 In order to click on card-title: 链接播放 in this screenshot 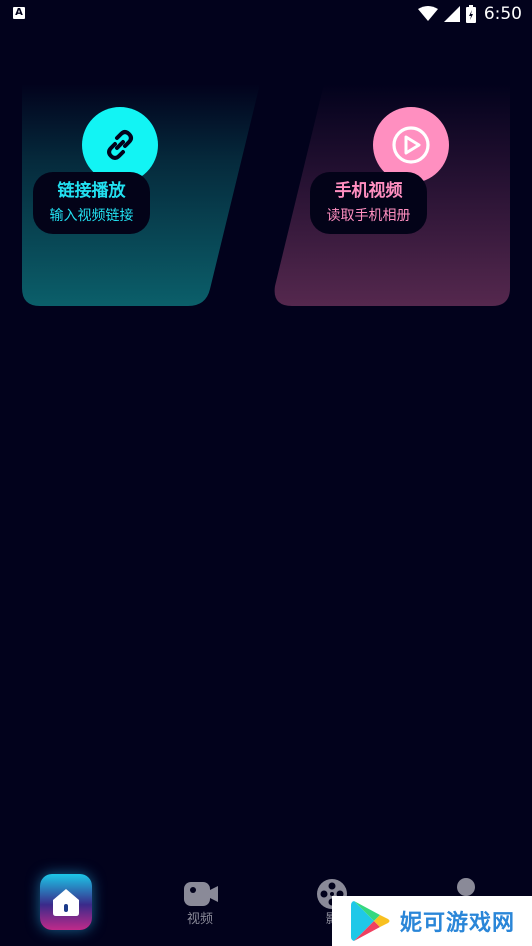, I will do `click(91, 191)`.